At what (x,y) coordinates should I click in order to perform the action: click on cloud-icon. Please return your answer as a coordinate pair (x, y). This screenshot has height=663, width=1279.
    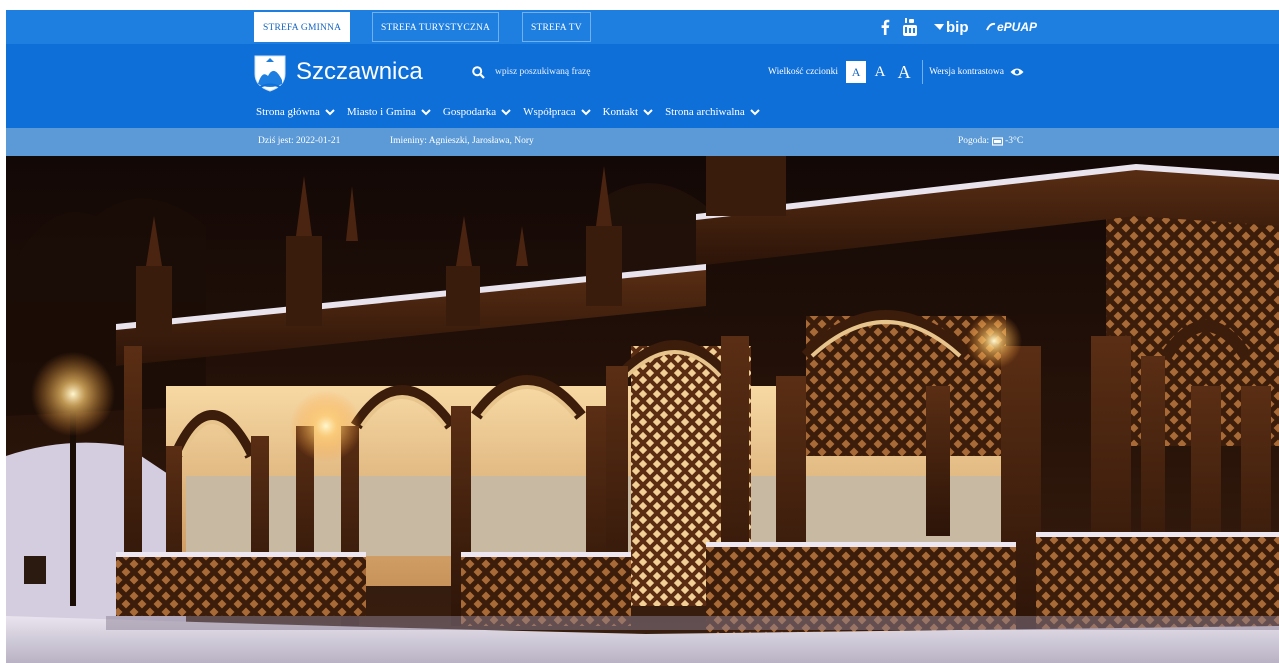
    Looking at the image, I should click on (998, 141).